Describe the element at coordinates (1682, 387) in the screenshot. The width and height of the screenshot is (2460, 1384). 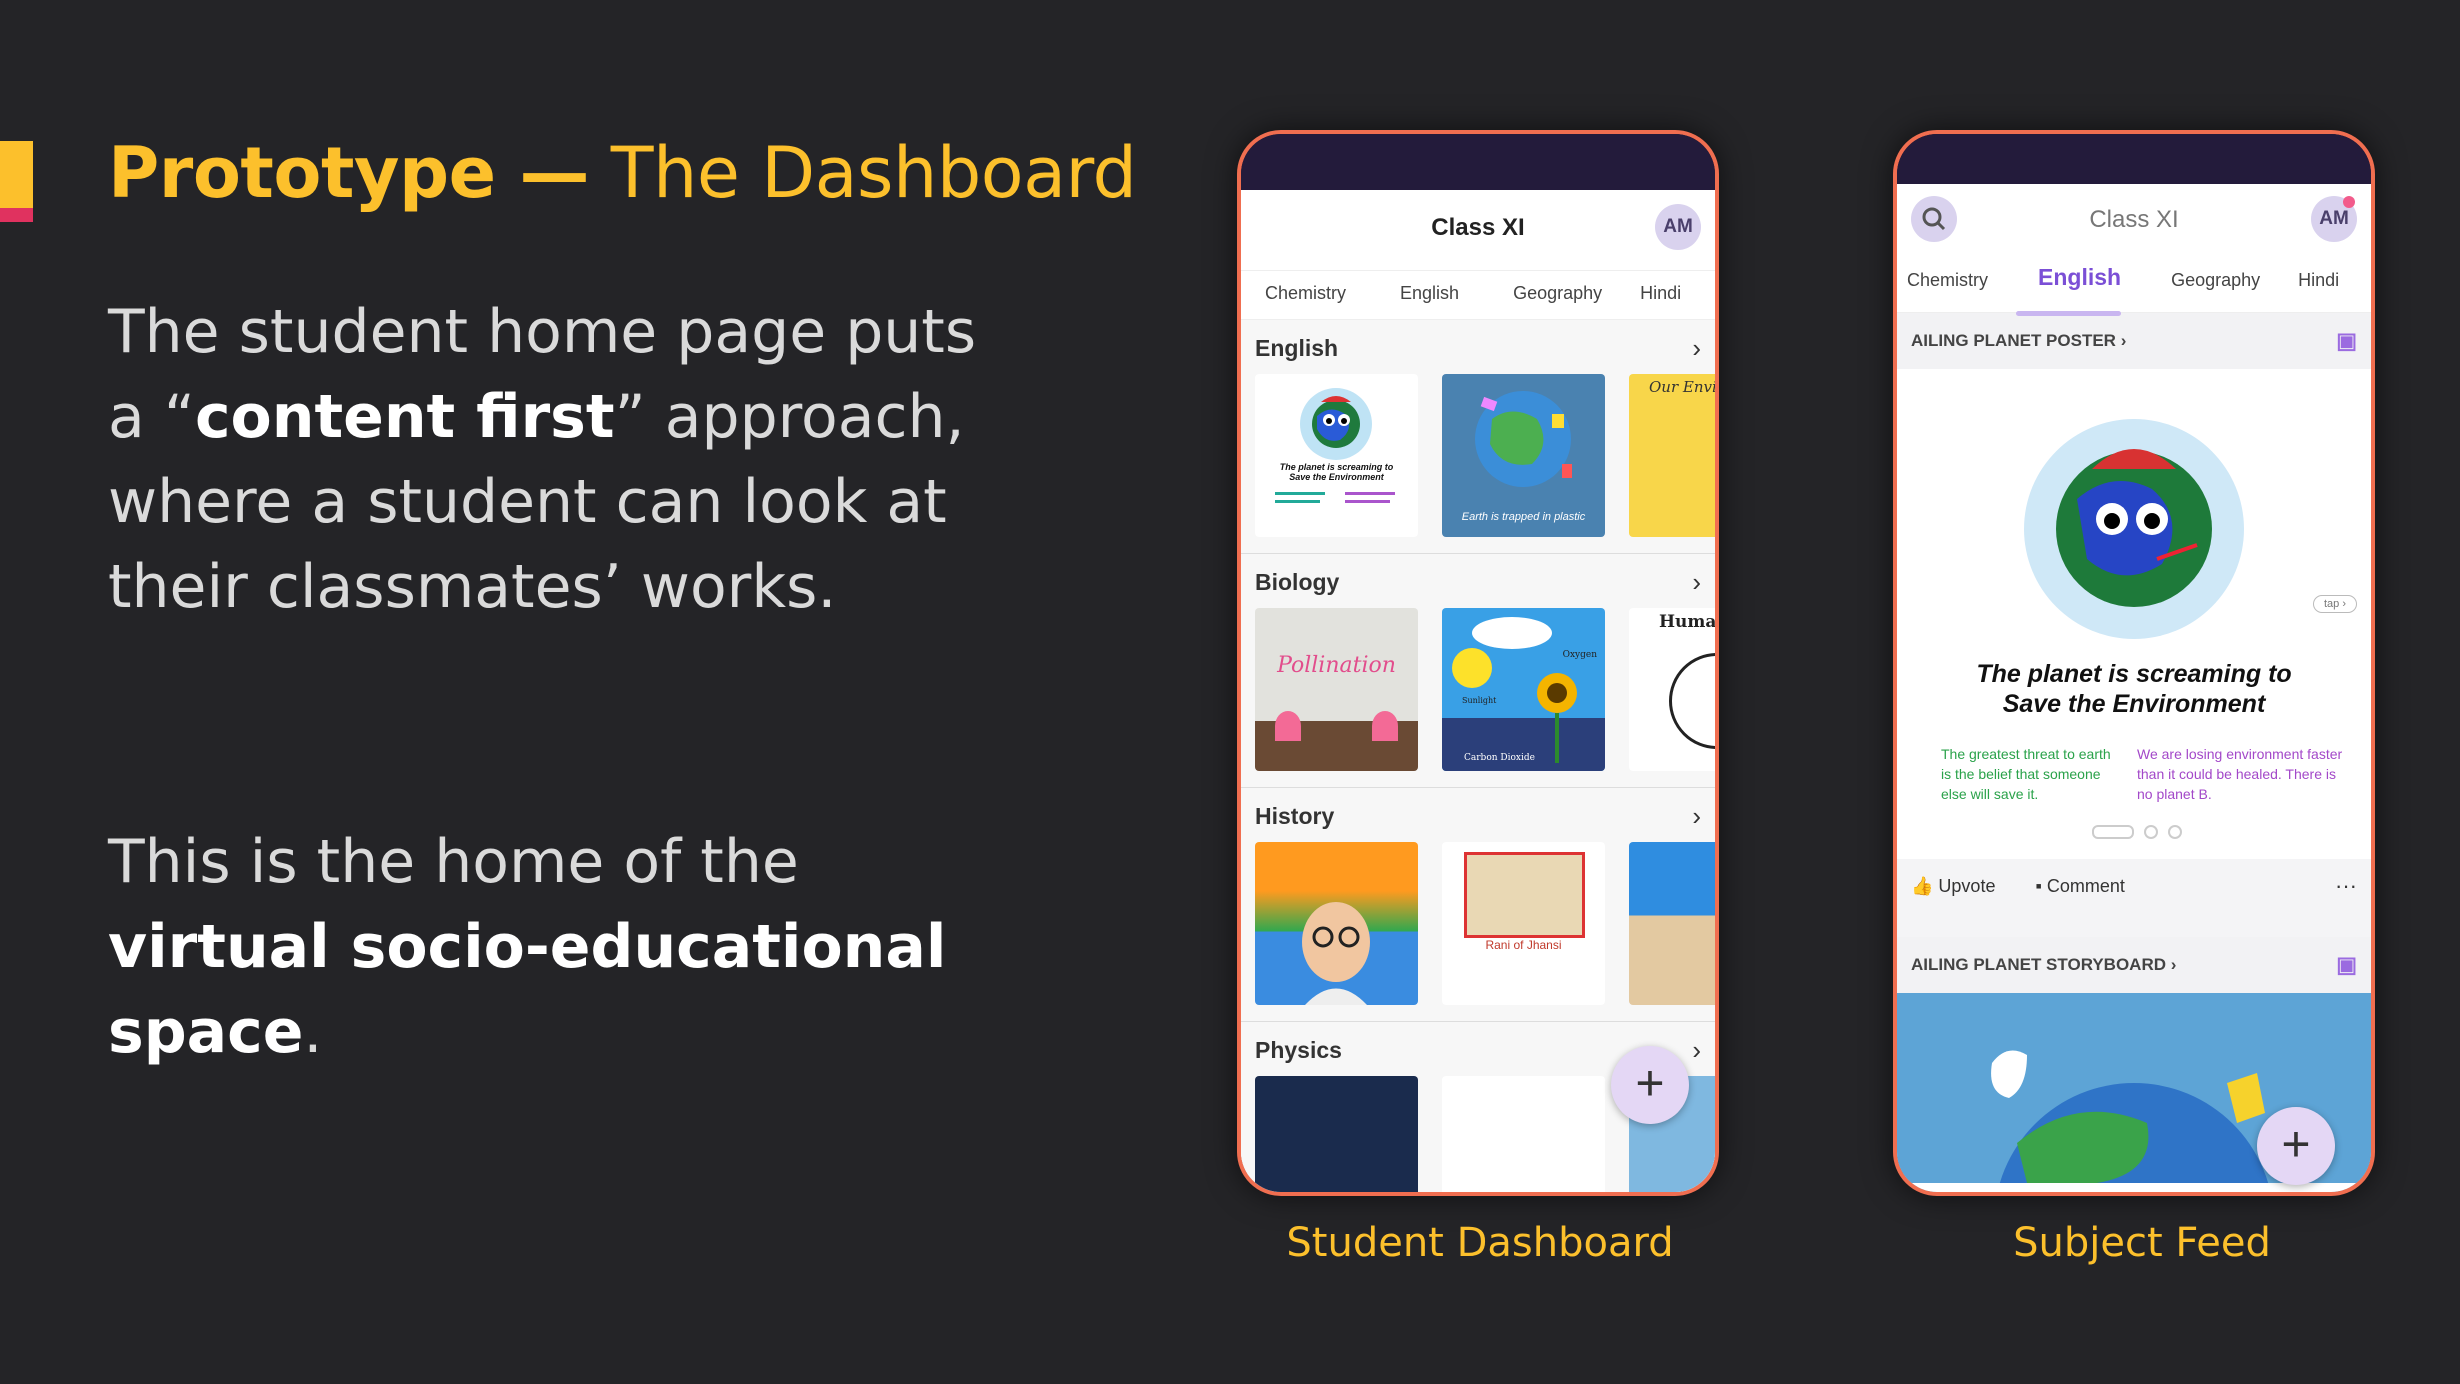
I see `thumb-caption: Our Envi` at that location.